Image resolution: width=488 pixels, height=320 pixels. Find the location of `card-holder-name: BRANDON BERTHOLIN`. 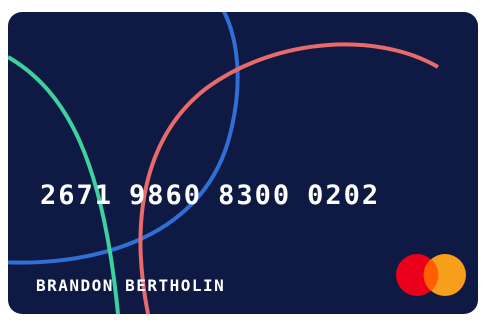

card-holder-name: BRANDON BERTHOLIN is located at coordinates (131, 285).